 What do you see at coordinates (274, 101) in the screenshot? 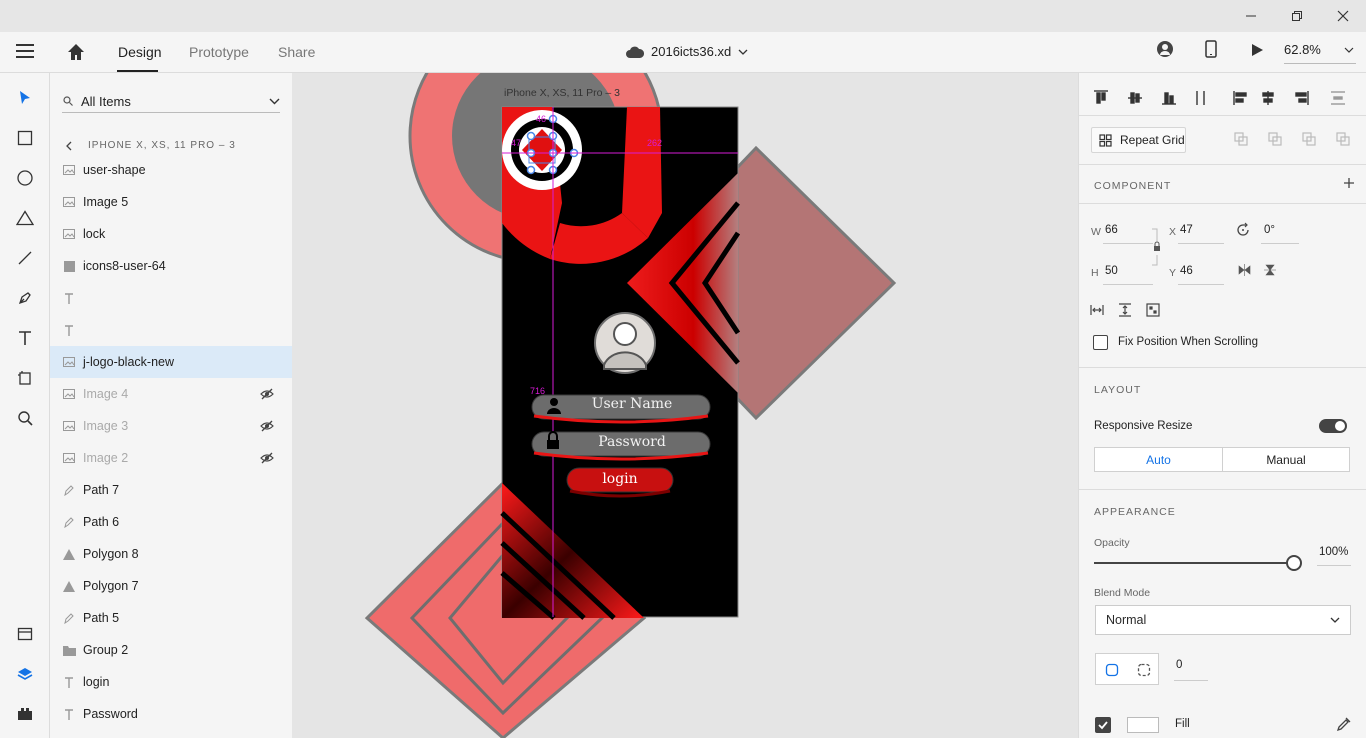
I see `chevron-down-icon` at bounding box center [274, 101].